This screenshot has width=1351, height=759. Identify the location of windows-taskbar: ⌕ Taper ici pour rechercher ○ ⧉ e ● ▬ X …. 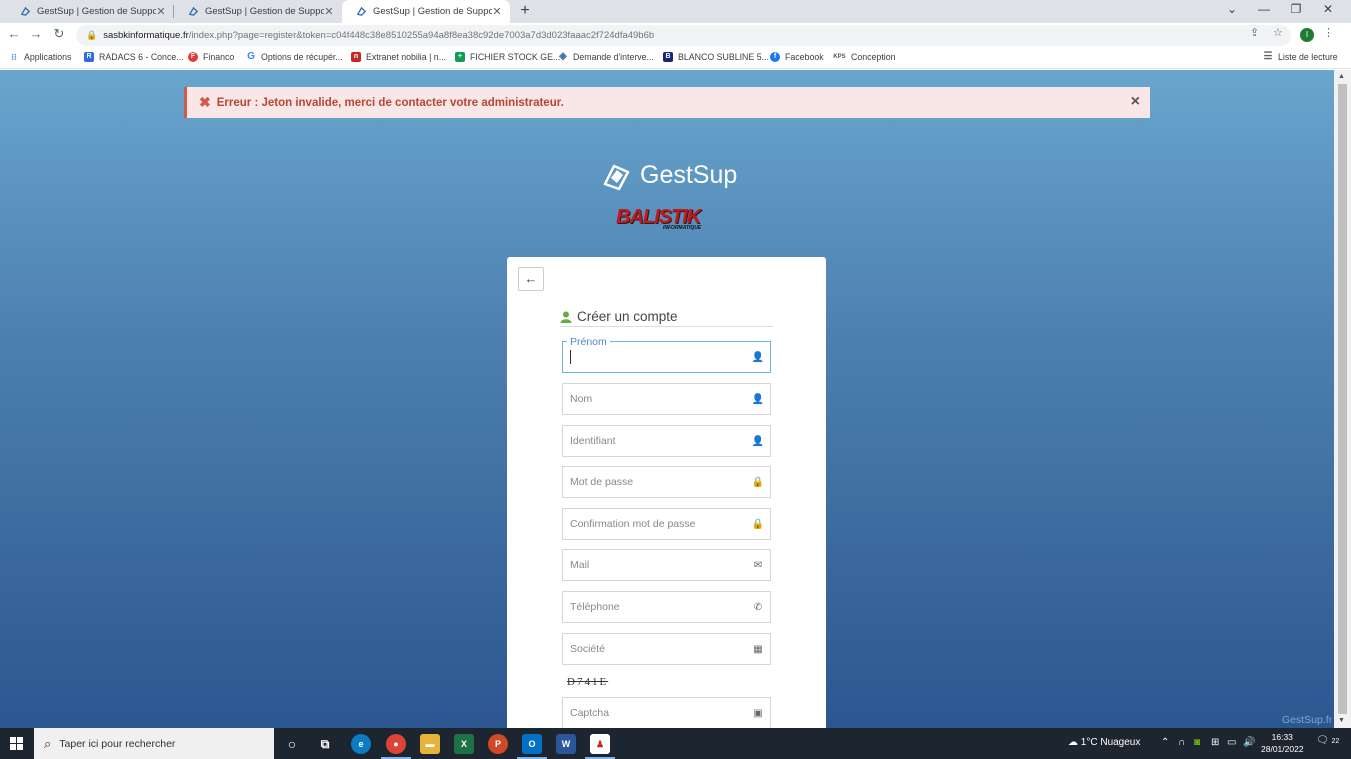
(675, 743).